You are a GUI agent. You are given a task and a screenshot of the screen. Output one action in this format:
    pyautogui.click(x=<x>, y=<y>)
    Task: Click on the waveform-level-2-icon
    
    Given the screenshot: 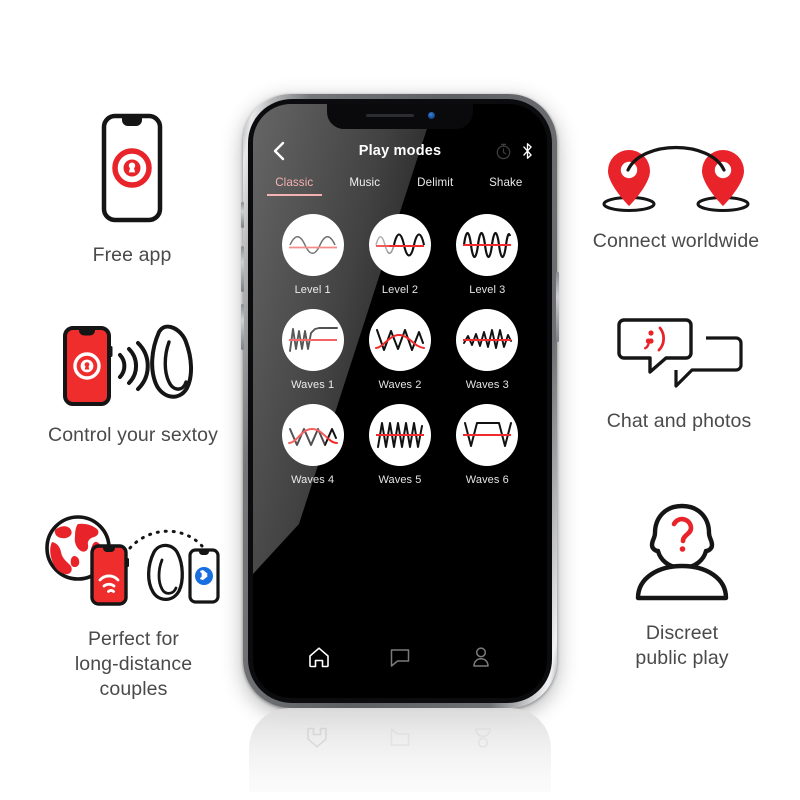 What is the action you would take?
    pyautogui.click(x=400, y=245)
    